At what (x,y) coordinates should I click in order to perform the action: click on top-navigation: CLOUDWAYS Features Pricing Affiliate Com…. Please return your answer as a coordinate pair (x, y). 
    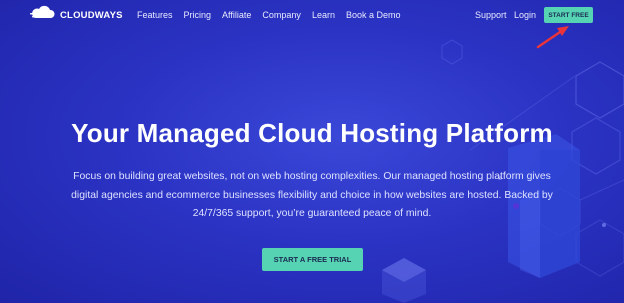
    Looking at the image, I should click on (312, 15).